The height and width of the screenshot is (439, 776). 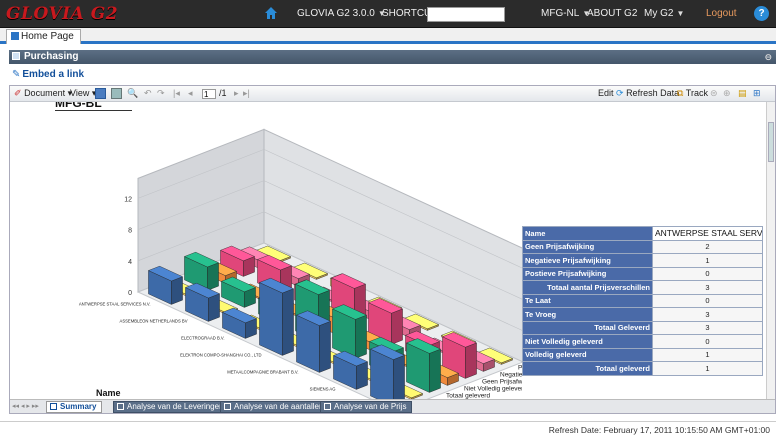 What do you see at coordinates (202, 338) in the screenshot?
I see `supplier-label: ELECTROGRAAD B.V.` at bounding box center [202, 338].